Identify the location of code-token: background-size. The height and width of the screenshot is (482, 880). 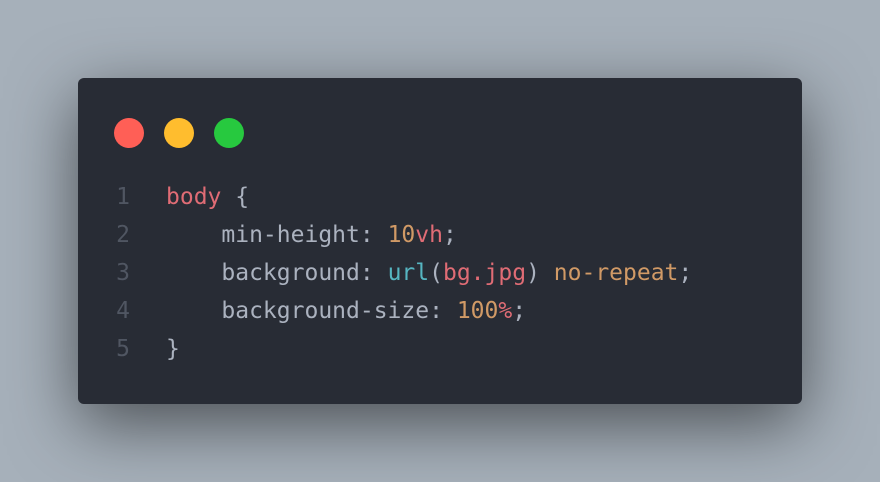
(325, 311).